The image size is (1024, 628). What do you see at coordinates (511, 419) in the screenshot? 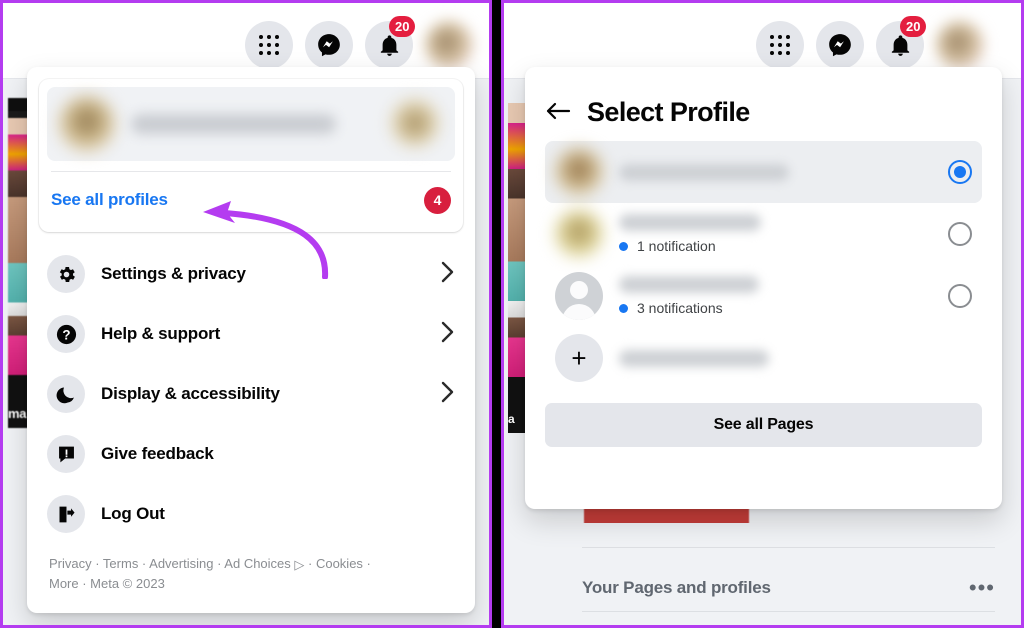
I see `background-photo-caption-right: a` at bounding box center [511, 419].